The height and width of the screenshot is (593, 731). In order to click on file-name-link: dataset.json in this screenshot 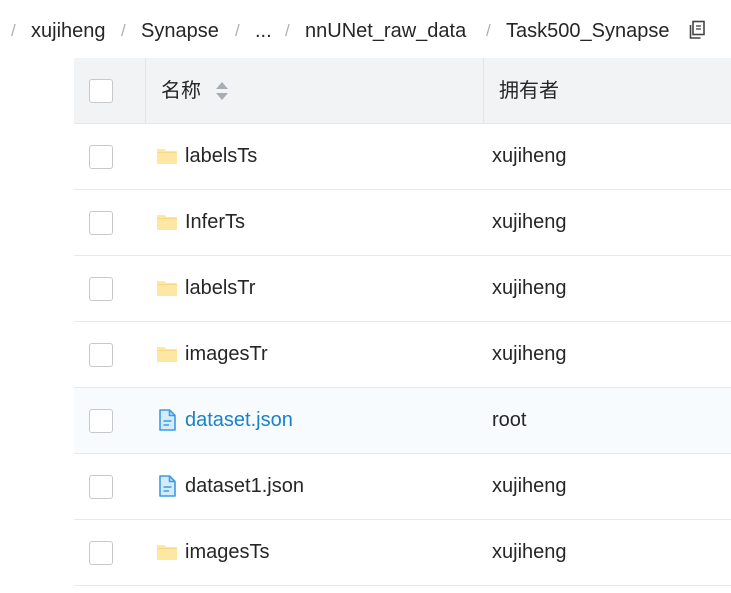, I will do `click(239, 420)`.